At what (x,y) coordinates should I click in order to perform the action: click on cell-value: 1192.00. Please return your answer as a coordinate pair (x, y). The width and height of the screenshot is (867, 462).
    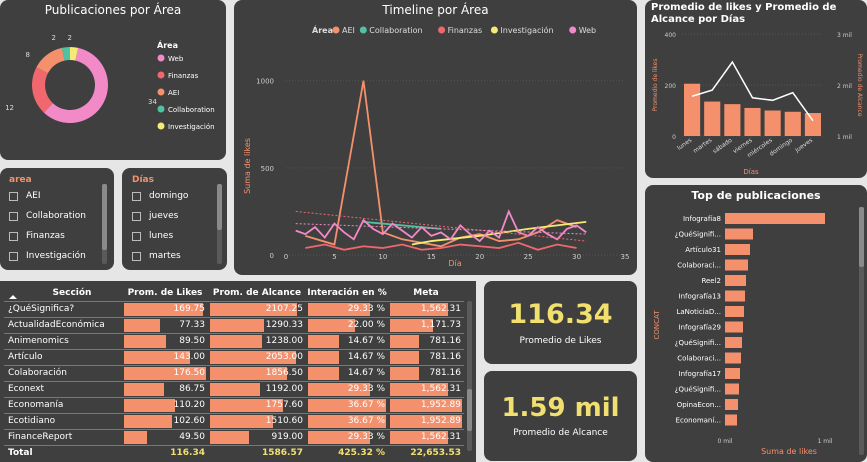
    Looking at the image, I should click on (257, 389).